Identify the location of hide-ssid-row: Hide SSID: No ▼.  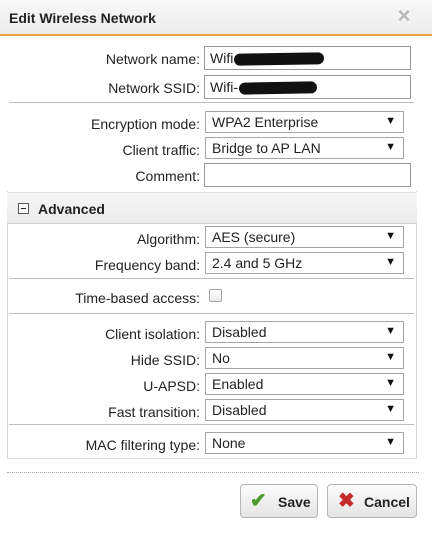
(216, 360).